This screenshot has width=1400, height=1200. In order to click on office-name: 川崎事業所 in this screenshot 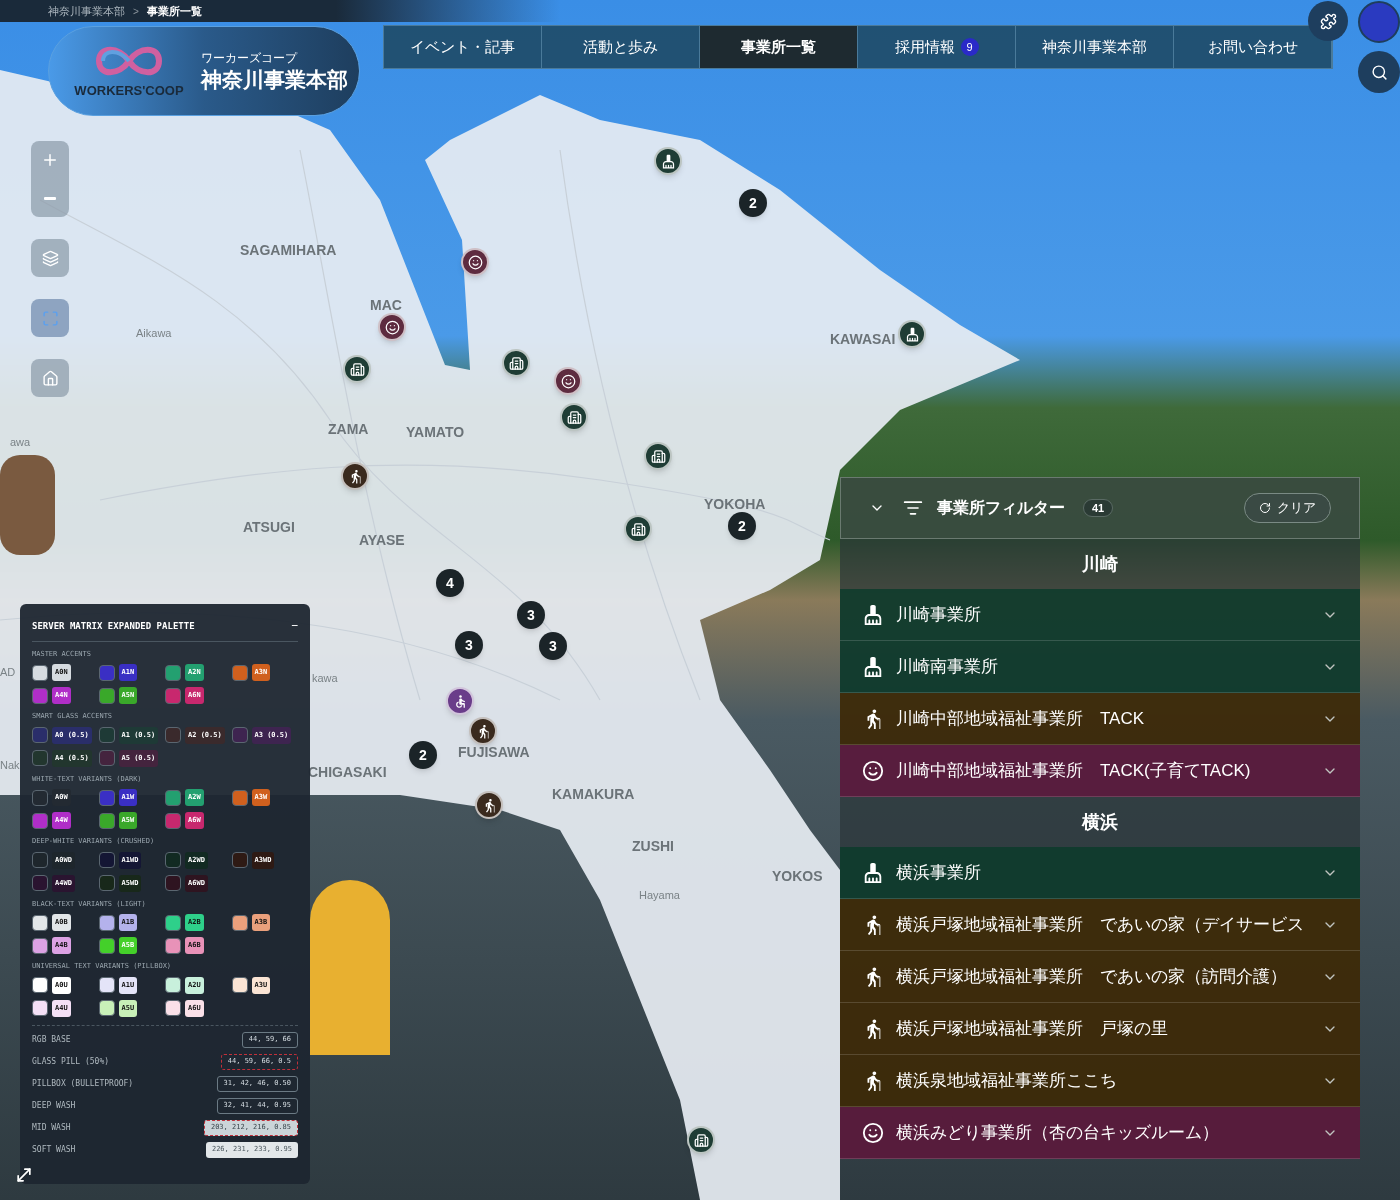, I will do `click(938, 614)`.